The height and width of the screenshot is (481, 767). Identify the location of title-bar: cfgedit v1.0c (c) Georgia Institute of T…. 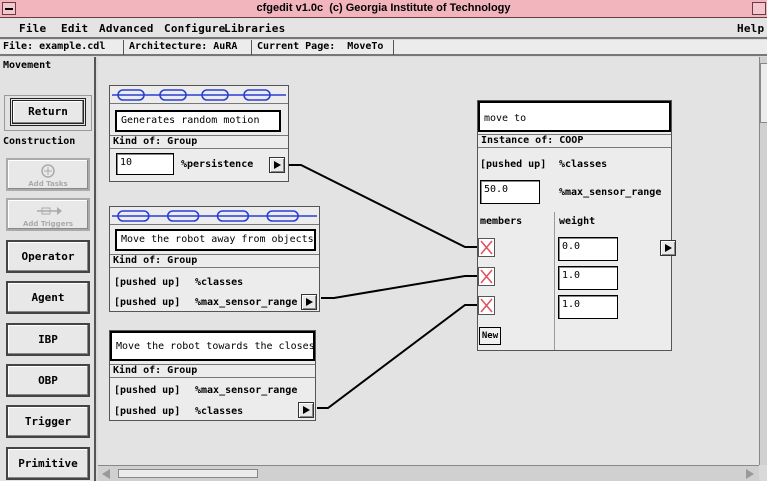
(383, 9).